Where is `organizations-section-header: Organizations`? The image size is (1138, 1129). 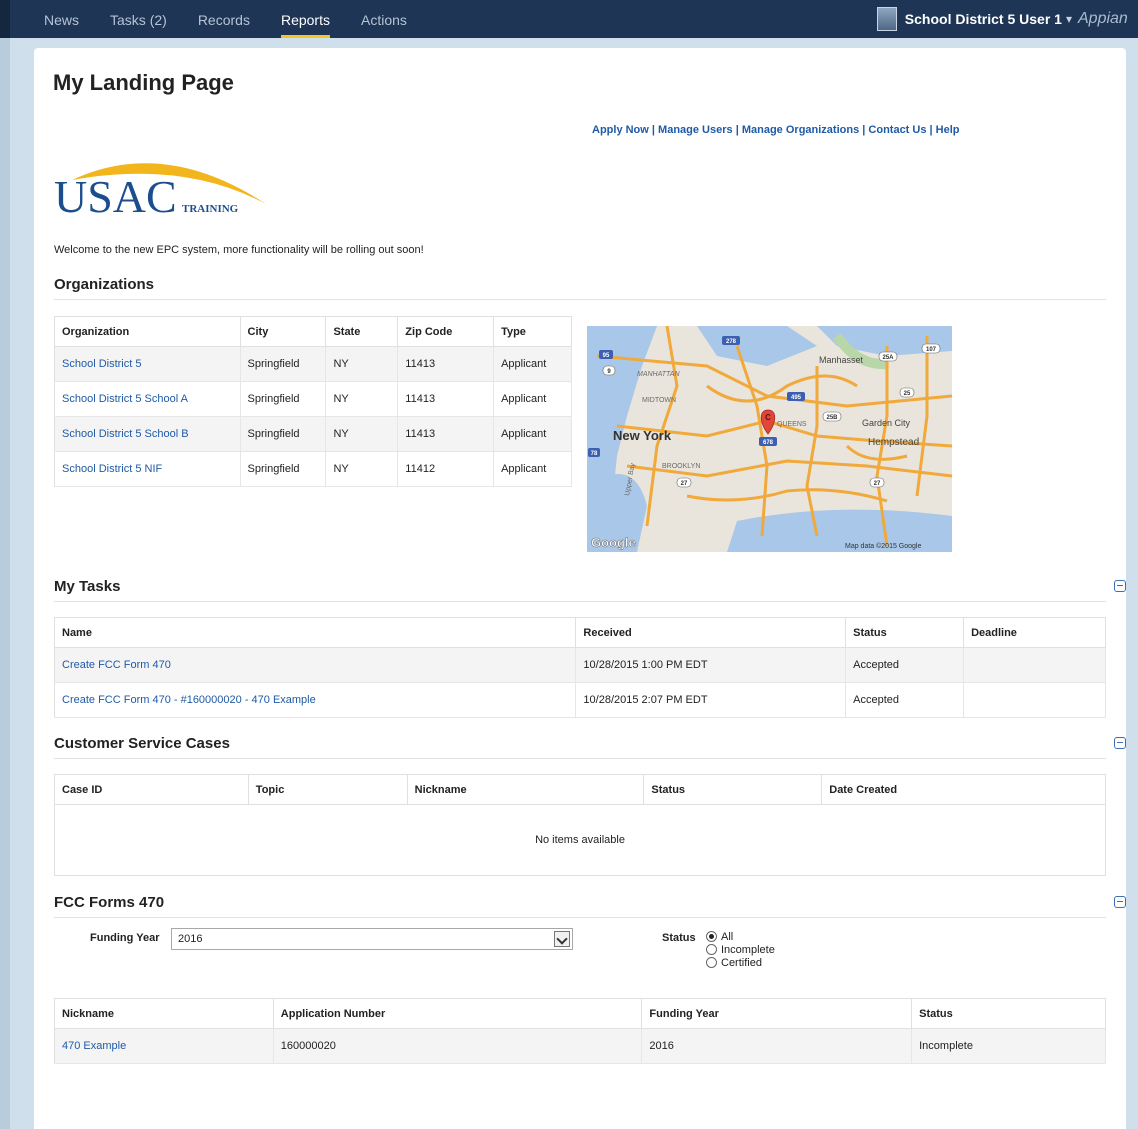 organizations-section-header: Organizations is located at coordinates (580, 288).